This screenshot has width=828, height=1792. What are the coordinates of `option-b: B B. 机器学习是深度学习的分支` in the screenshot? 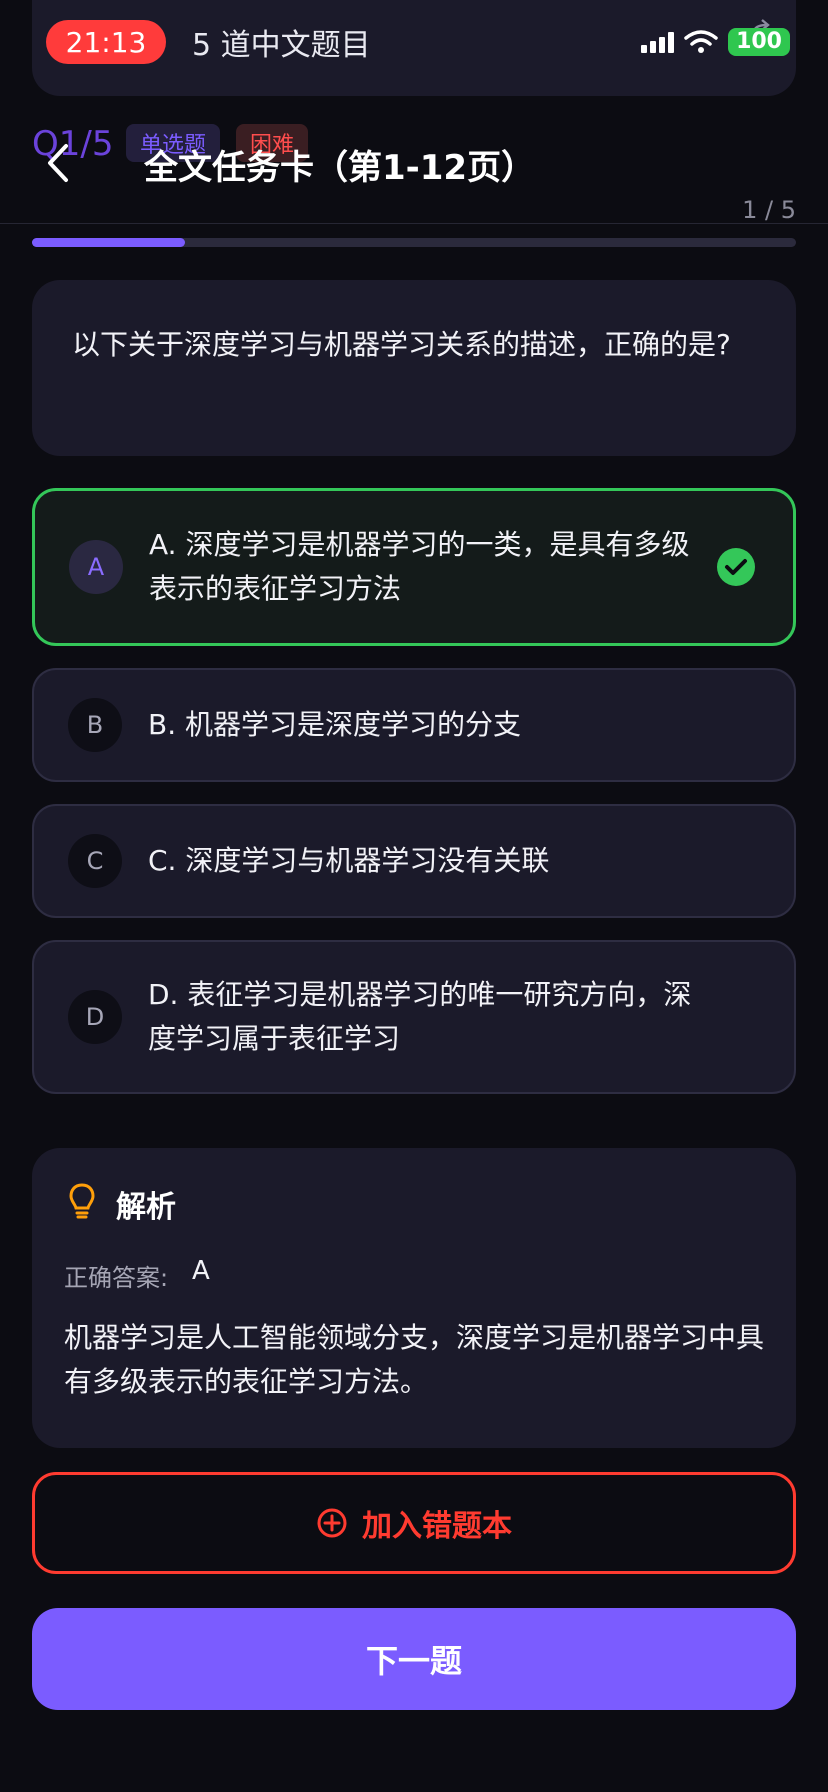 It's located at (414, 725).